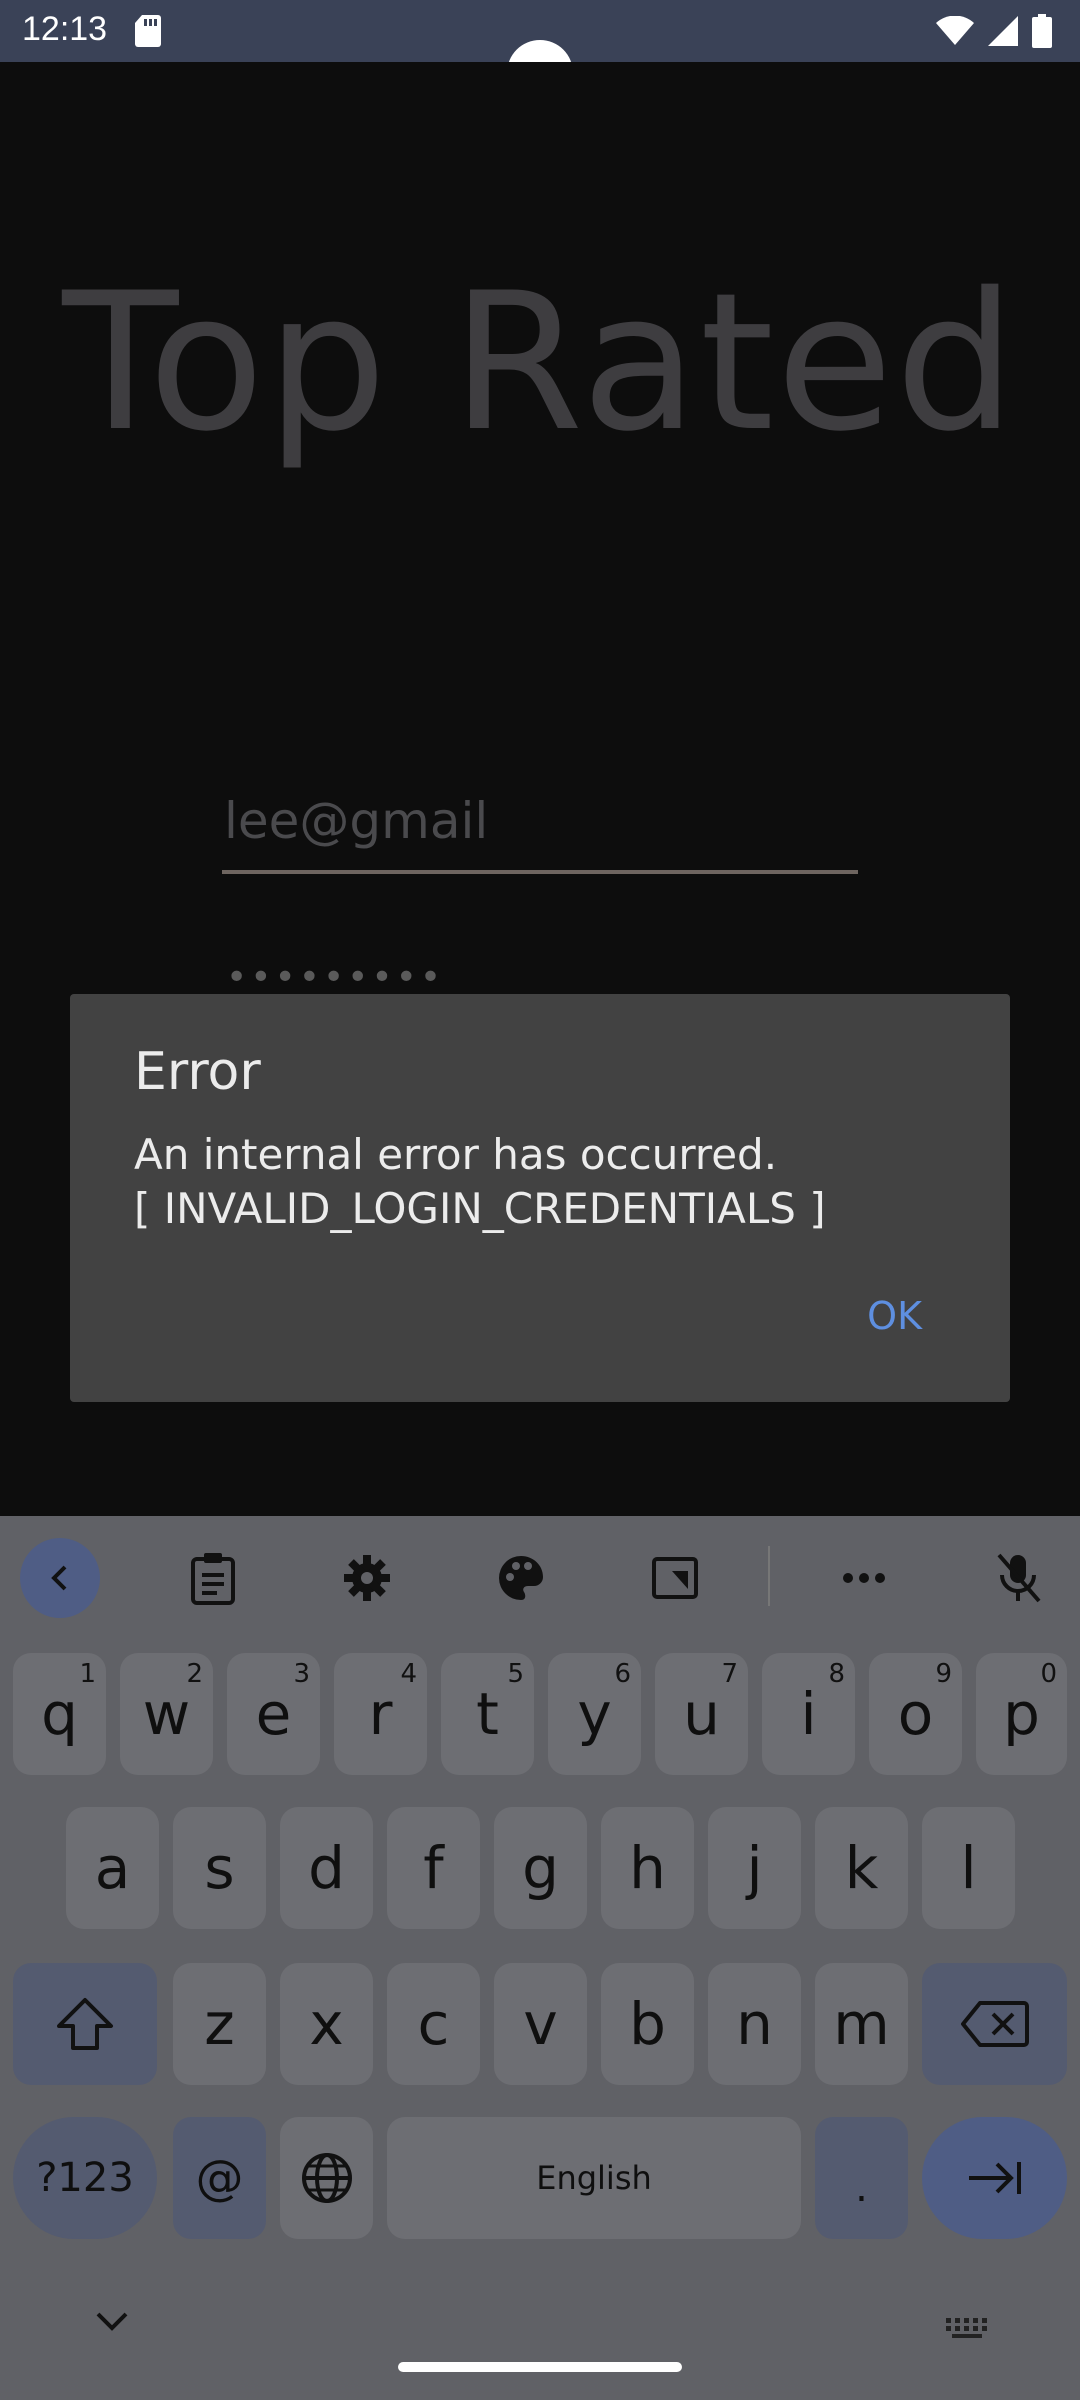 The height and width of the screenshot is (2400, 1080). What do you see at coordinates (1018, 1578) in the screenshot?
I see `mic-off-icon` at bounding box center [1018, 1578].